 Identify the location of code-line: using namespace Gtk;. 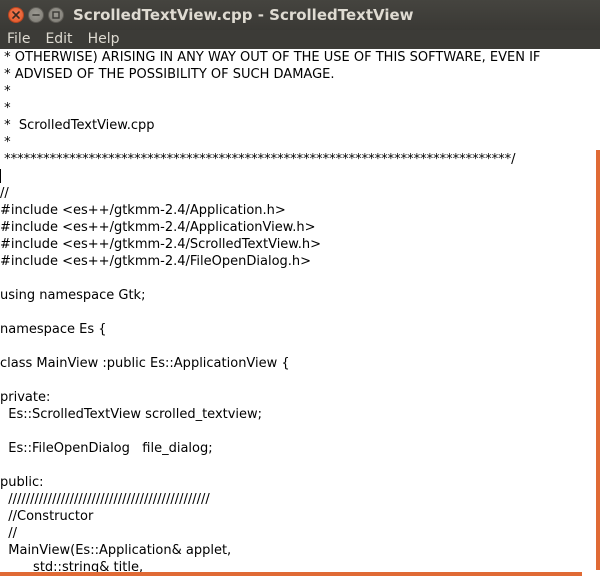
(73, 295).